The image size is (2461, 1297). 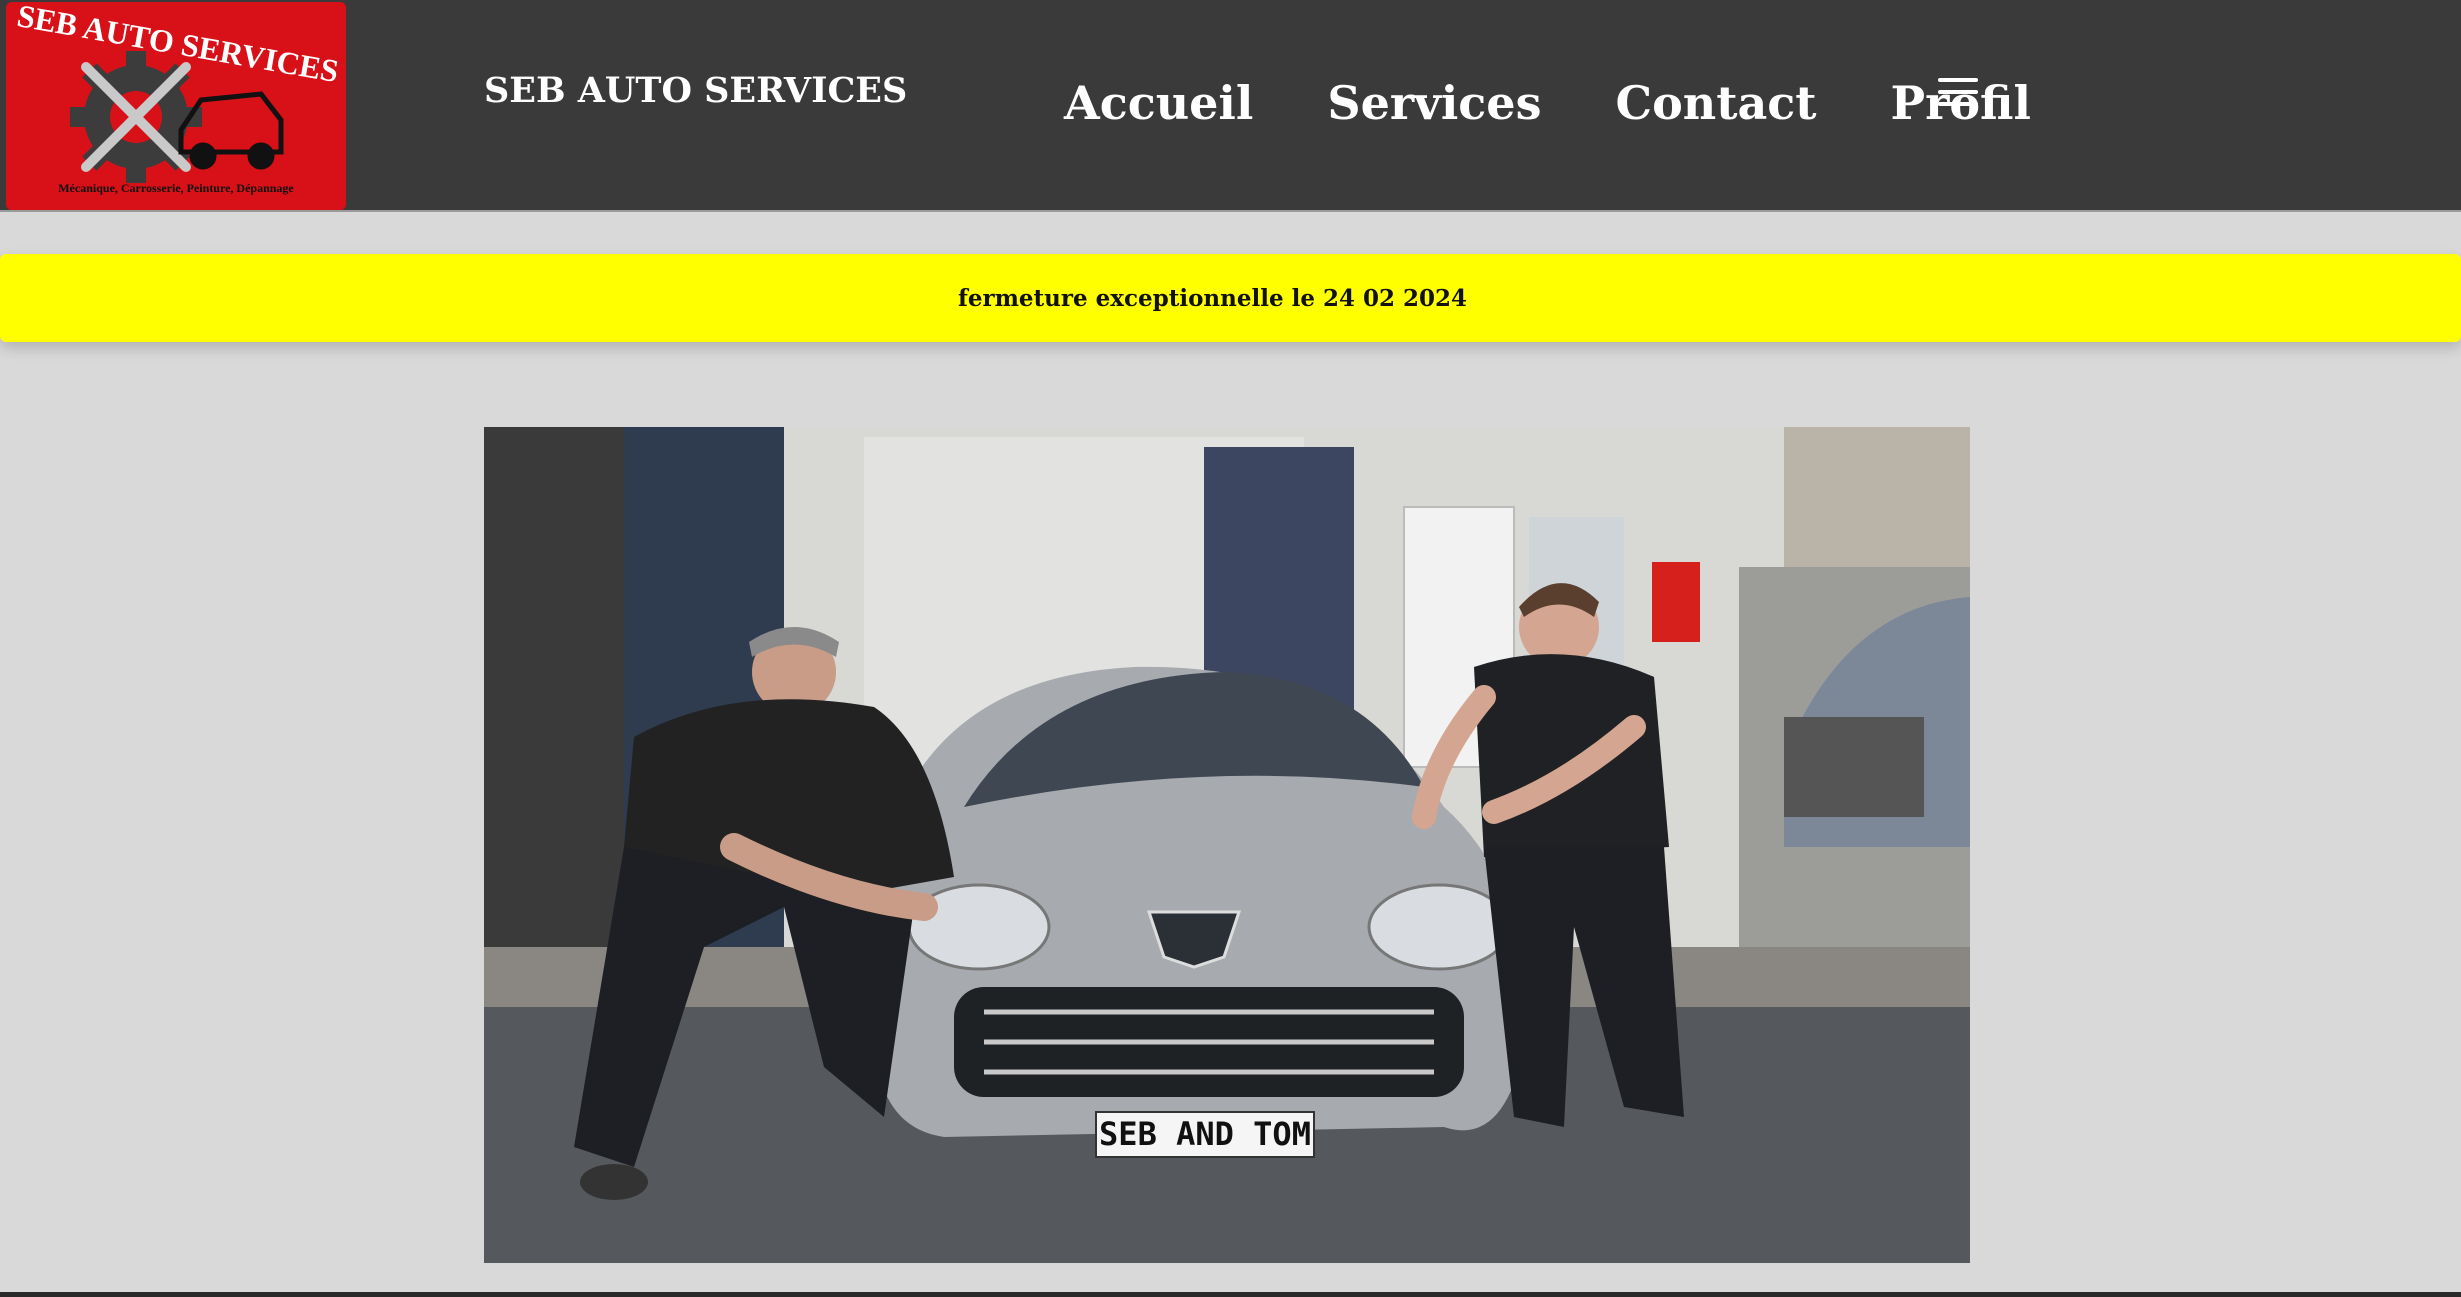 I want to click on site-title: SEB AUTO SERVICES, so click(x=696, y=90).